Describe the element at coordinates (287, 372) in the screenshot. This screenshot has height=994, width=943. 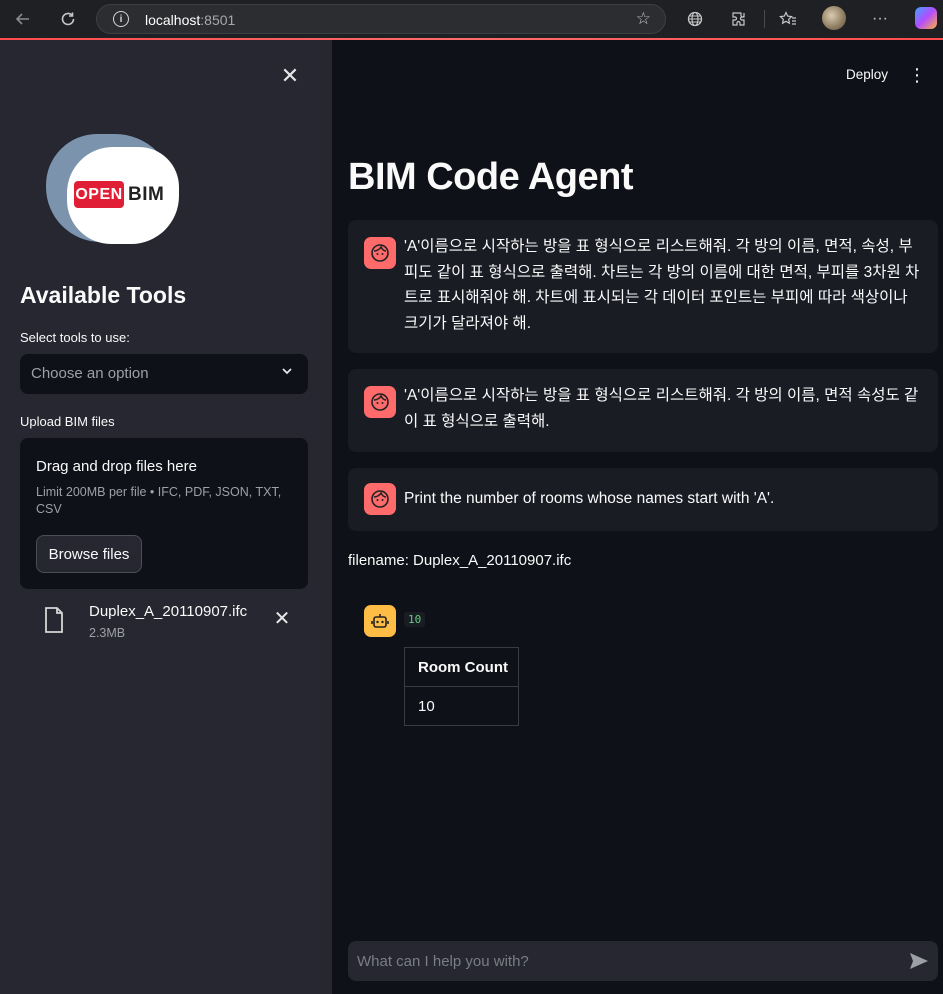
I see `chevron-down-icon` at that location.